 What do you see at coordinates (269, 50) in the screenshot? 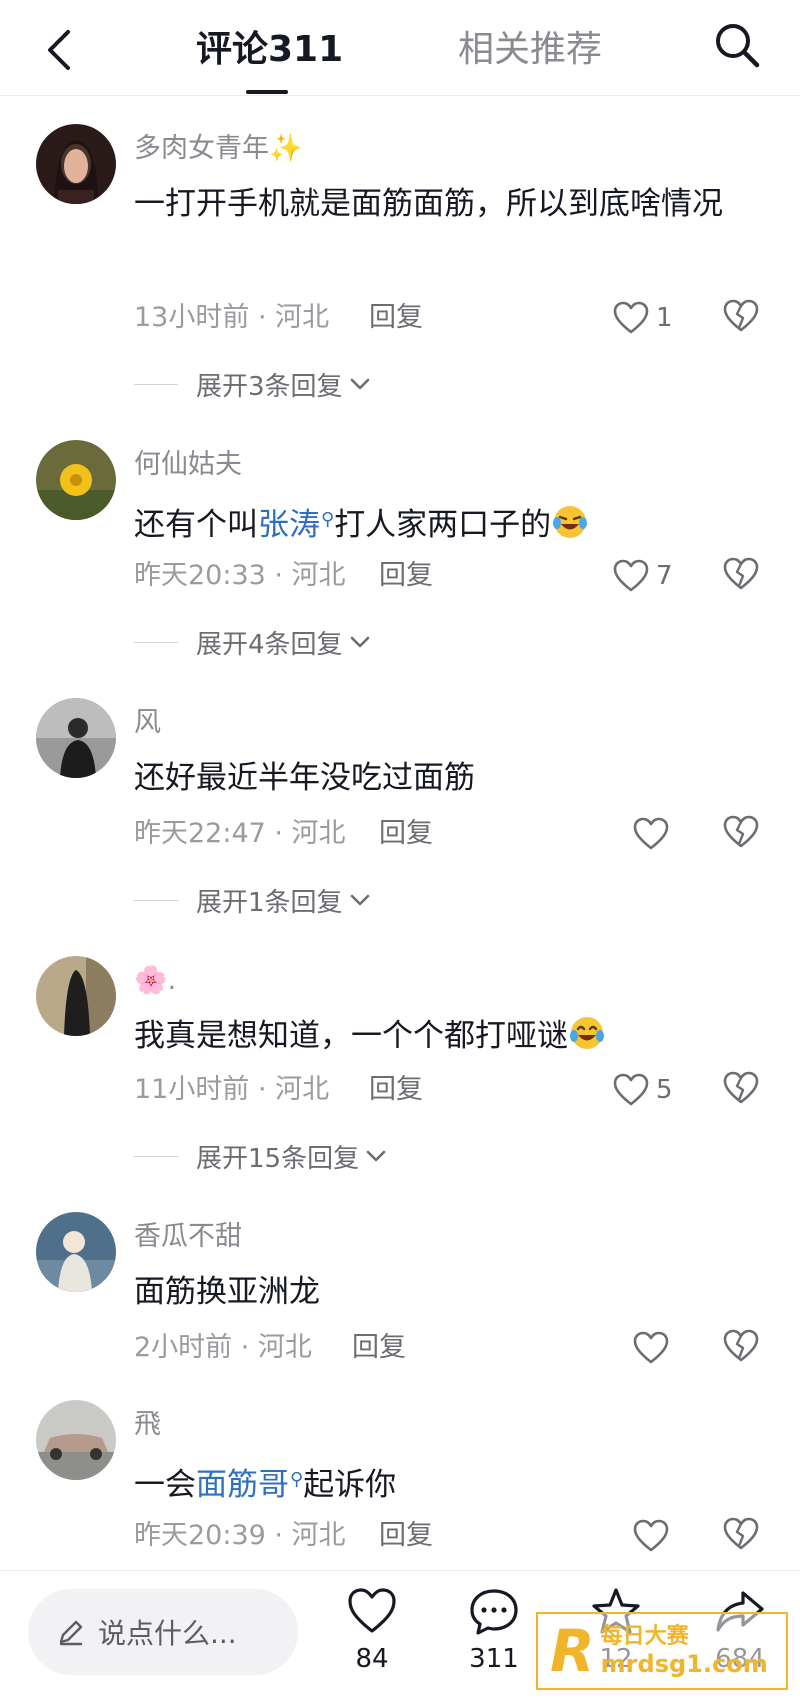
I see `tab-comments: 评论311` at bounding box center [269, 50].